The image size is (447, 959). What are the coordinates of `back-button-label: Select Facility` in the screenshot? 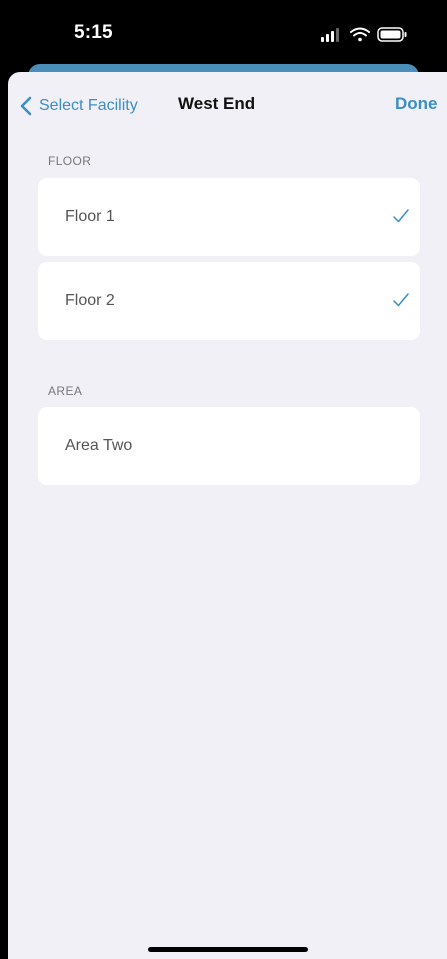 It's located at (88, 105).